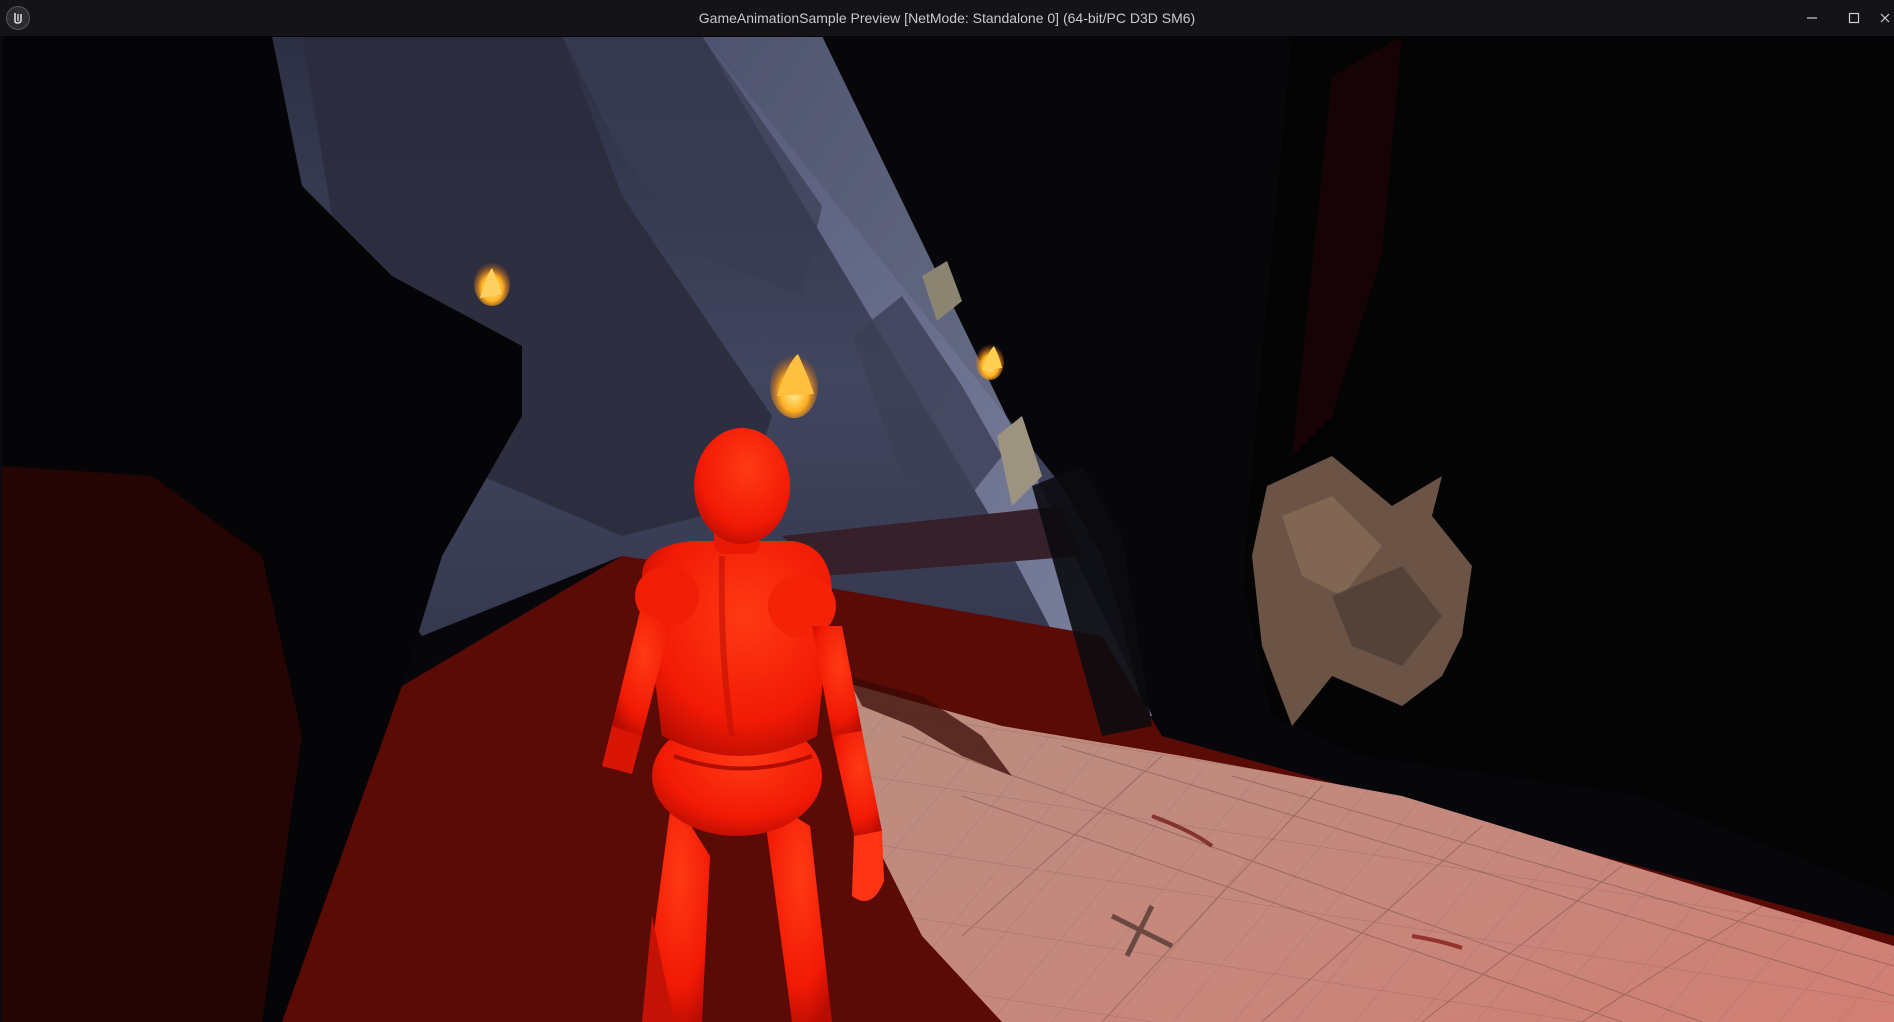 The width and height of the screenshot is (1894, 1022). I want to click on torch-flame-left, so click(492, 284).